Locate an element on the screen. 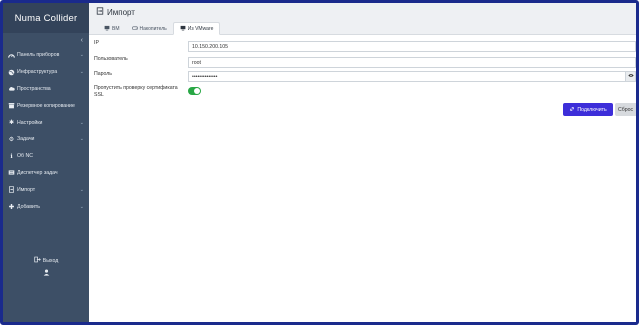  user-icon is located at coordinates (46, 273).